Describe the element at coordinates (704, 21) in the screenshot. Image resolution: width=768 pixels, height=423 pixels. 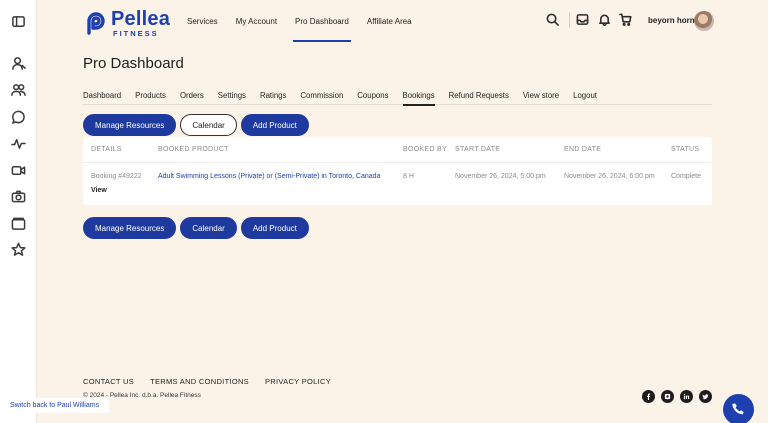
I see `avatar` at that location.